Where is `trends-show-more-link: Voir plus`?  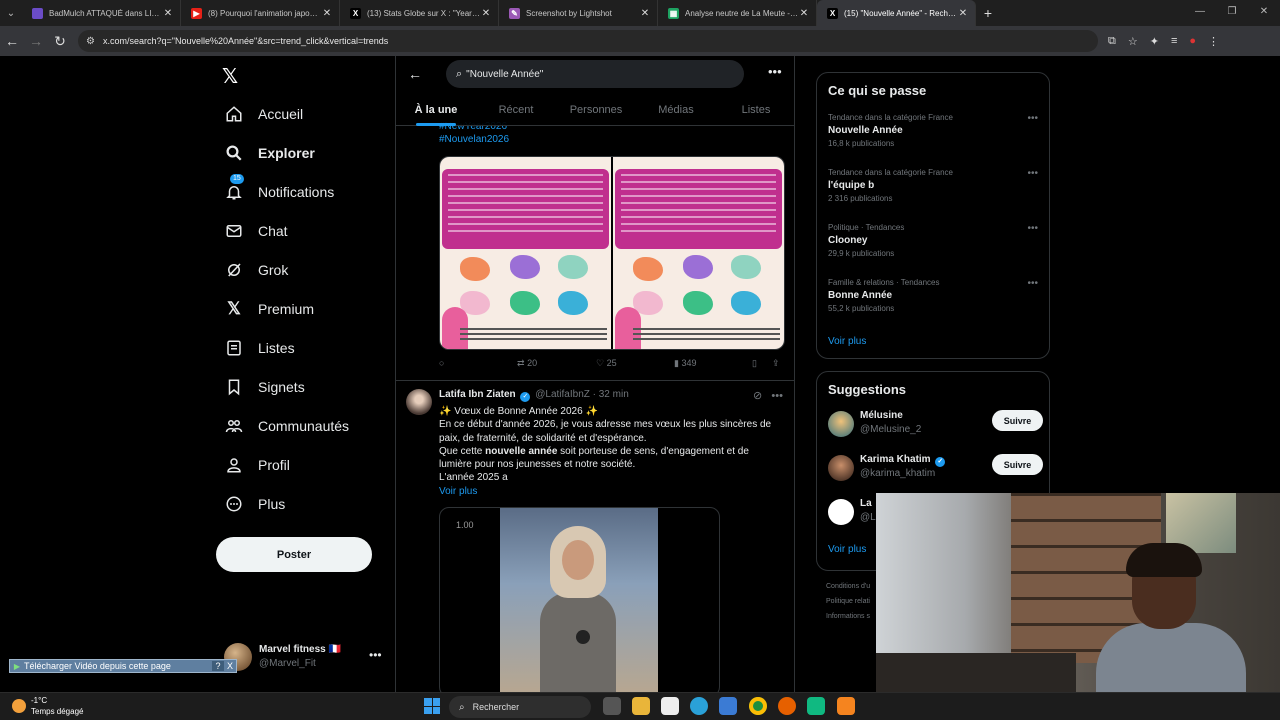
trends-show-more-link: Voir plus is located at coordinates (847, 341).